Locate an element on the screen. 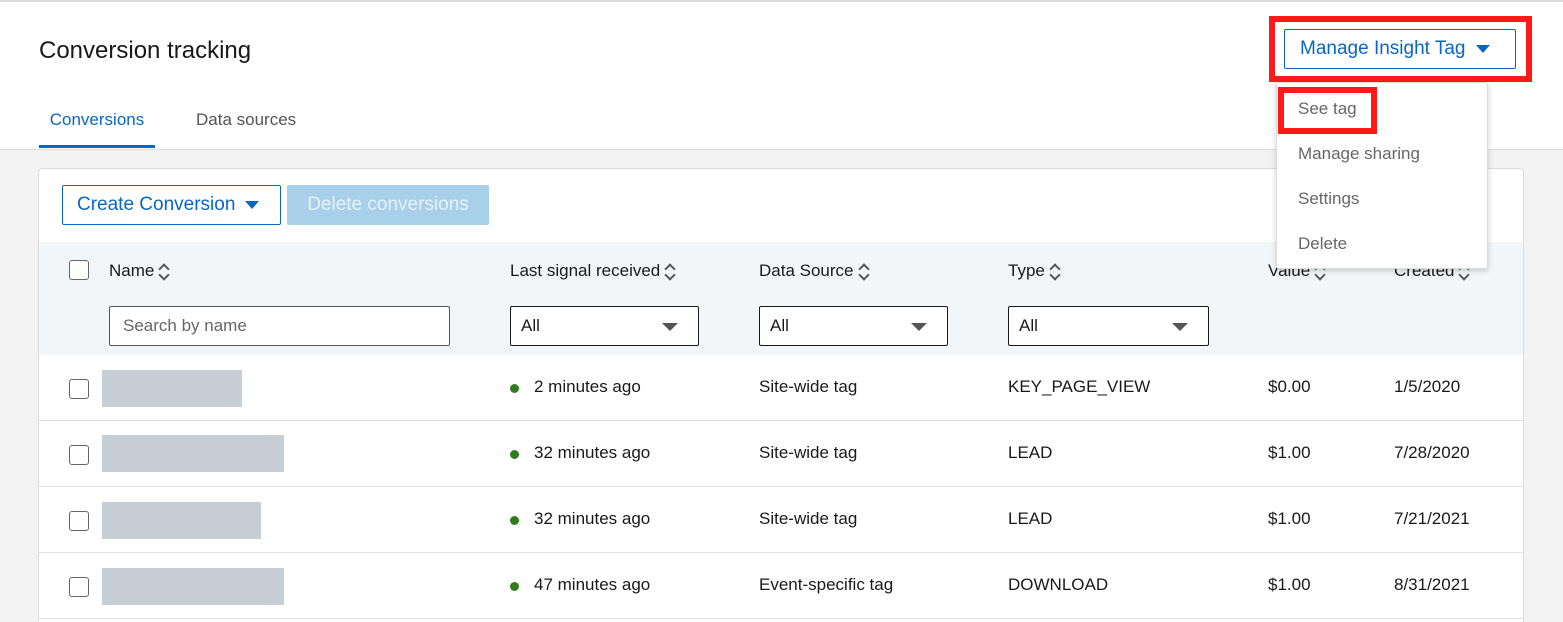 The image size is (1563, 622). data-source-cell: Event-specific tag is located at coordinates (826, 584).